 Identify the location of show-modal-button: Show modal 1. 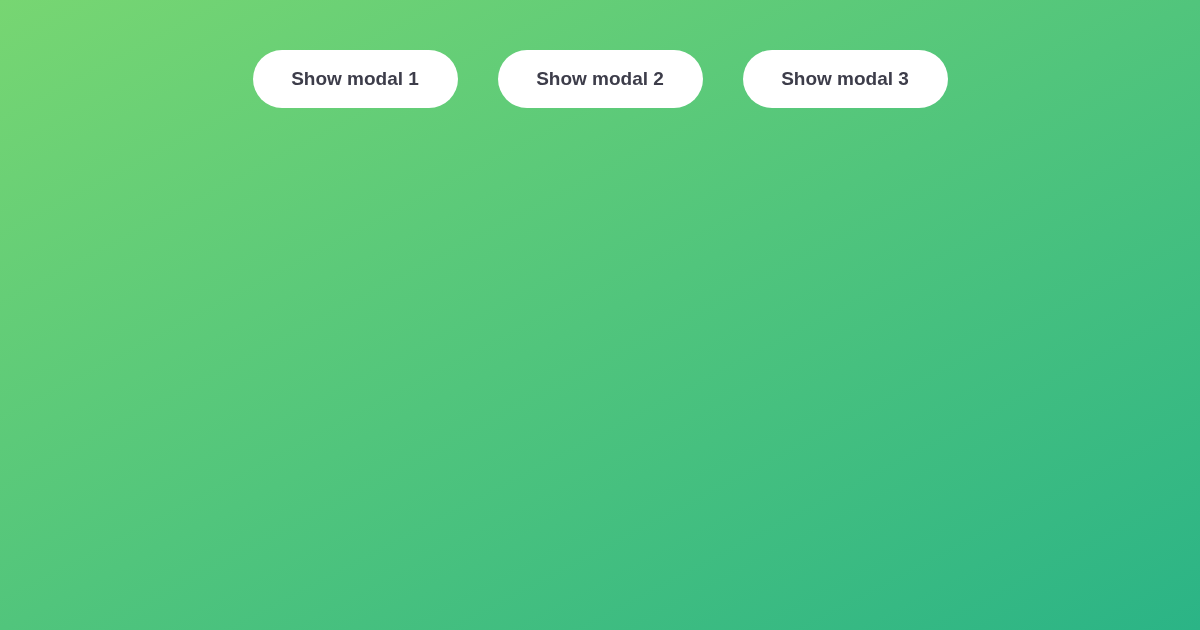
(355, 79).